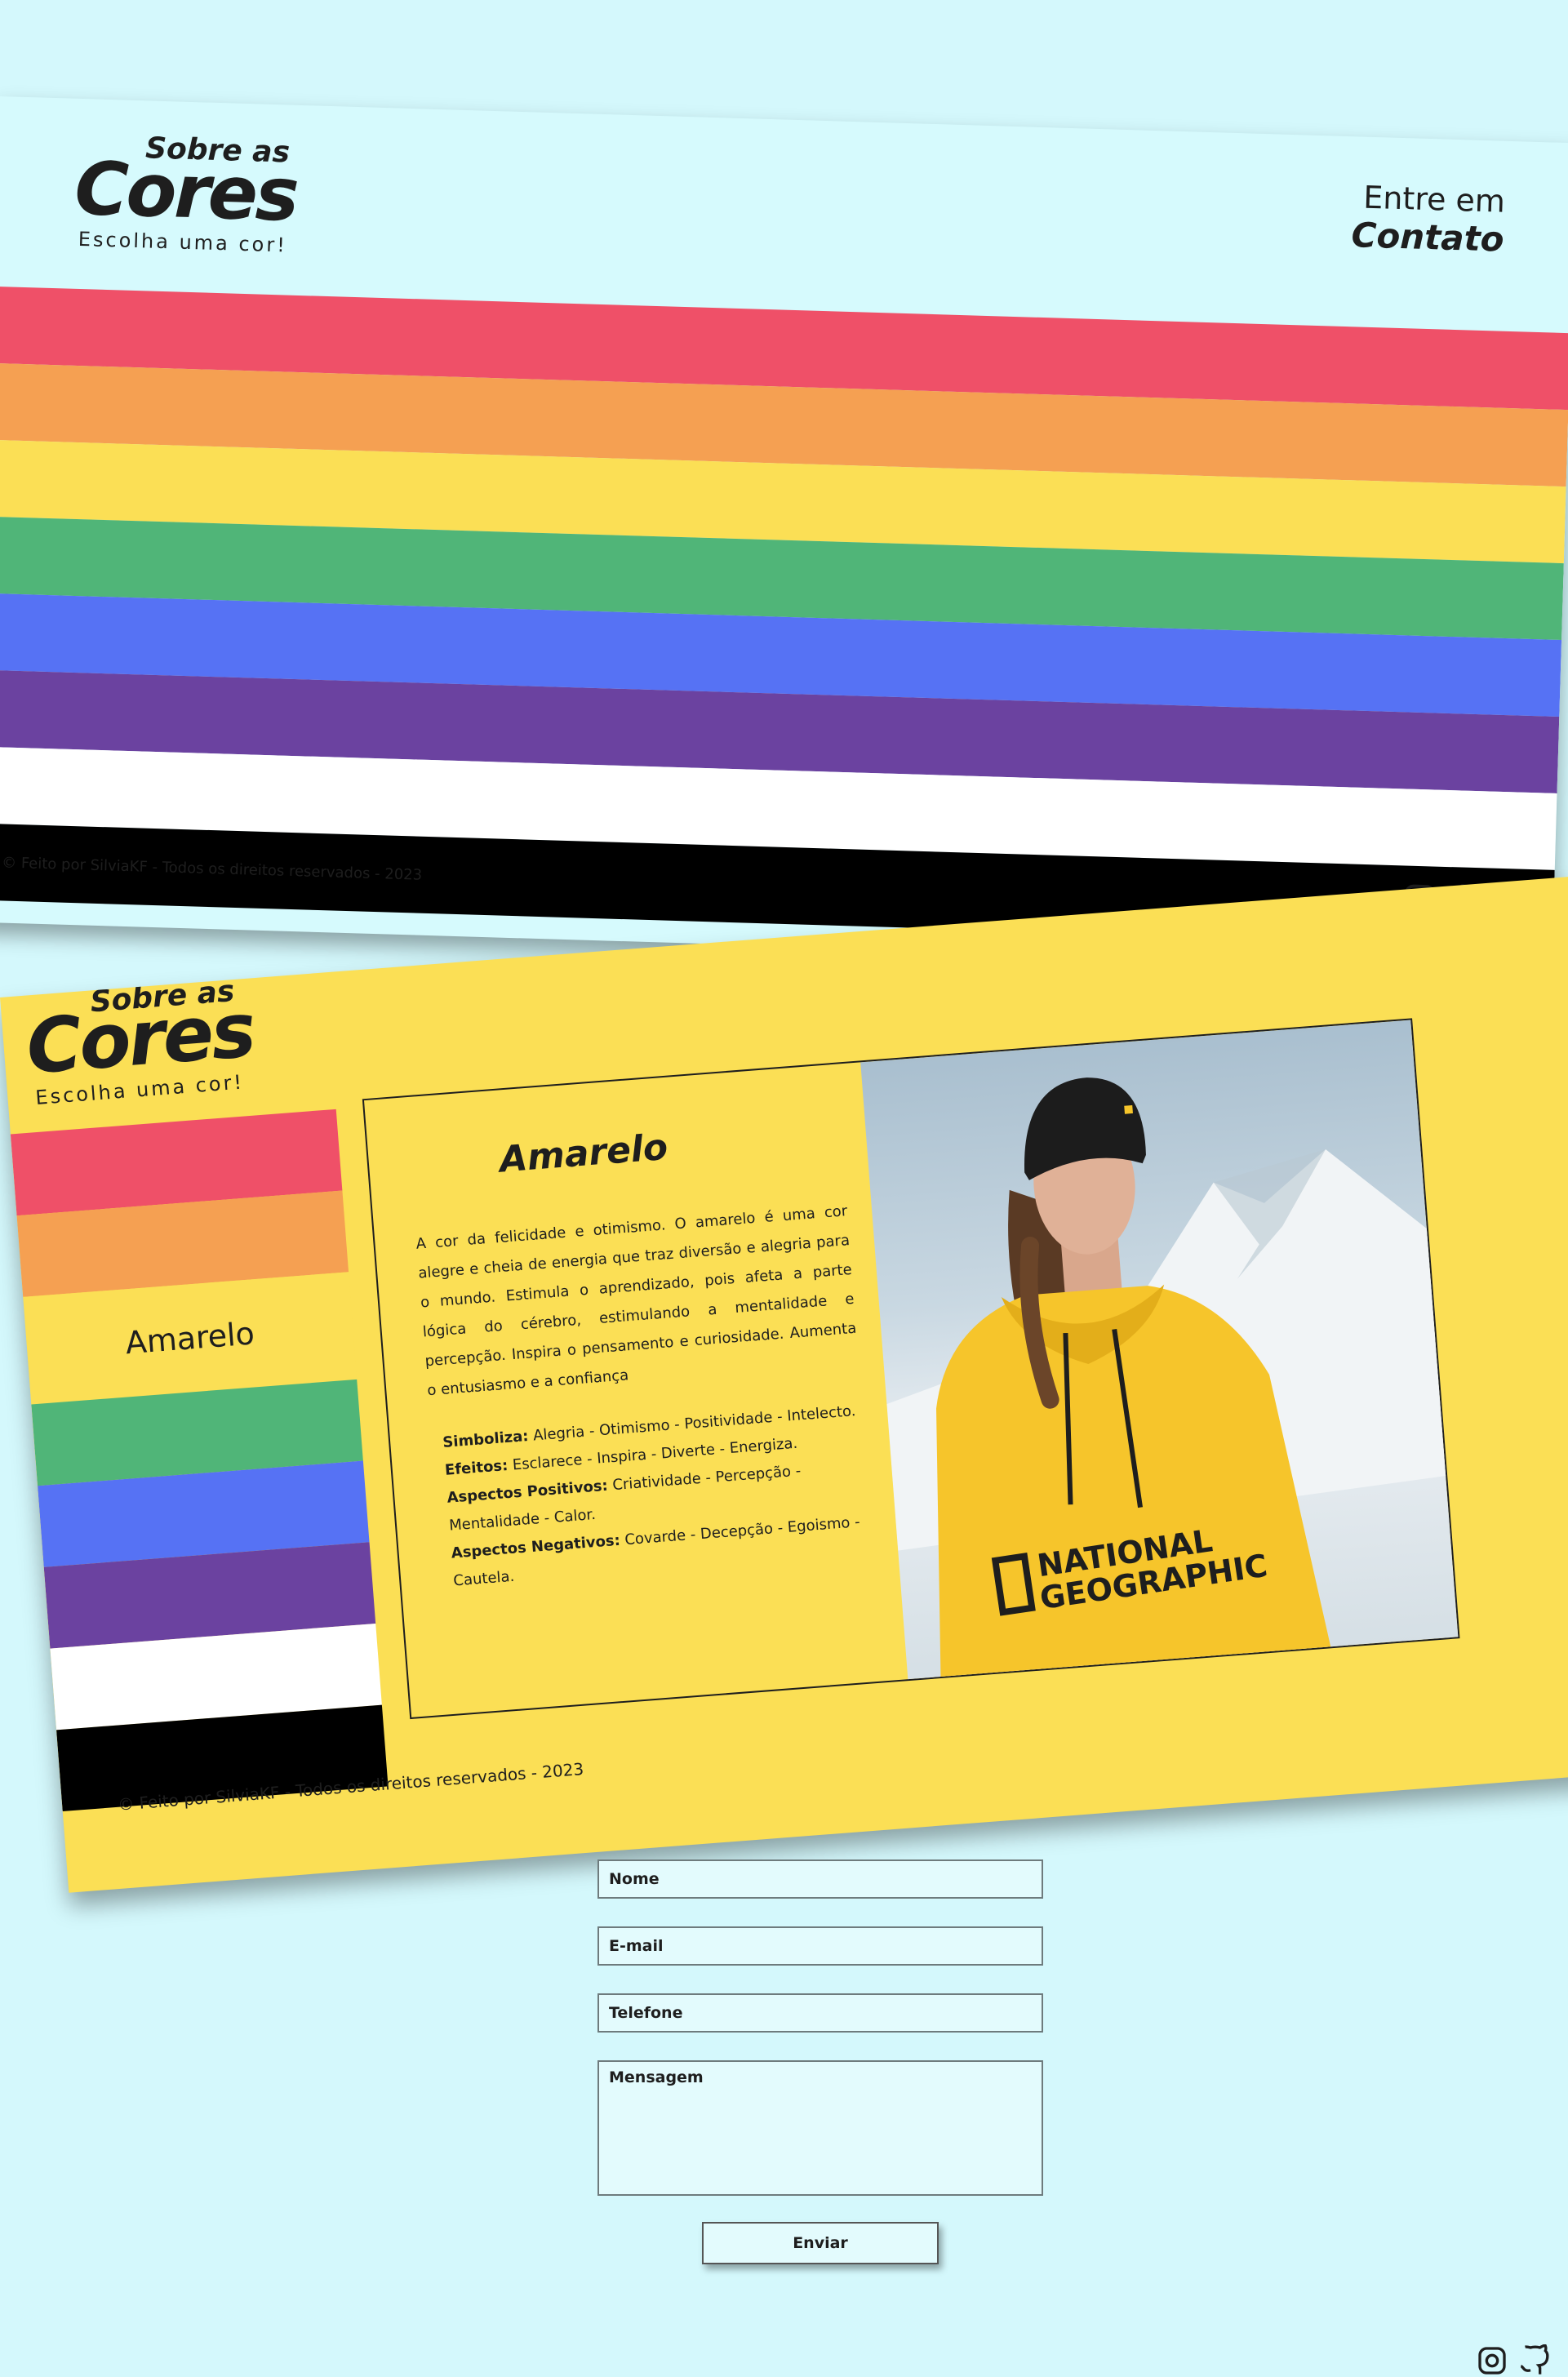  I want to click on contact-link-line1: Entre em, so click(1434, 199).